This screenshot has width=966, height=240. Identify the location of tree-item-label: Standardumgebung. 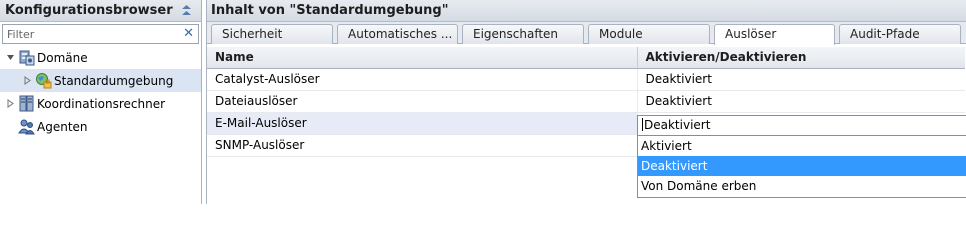
(114, 80).